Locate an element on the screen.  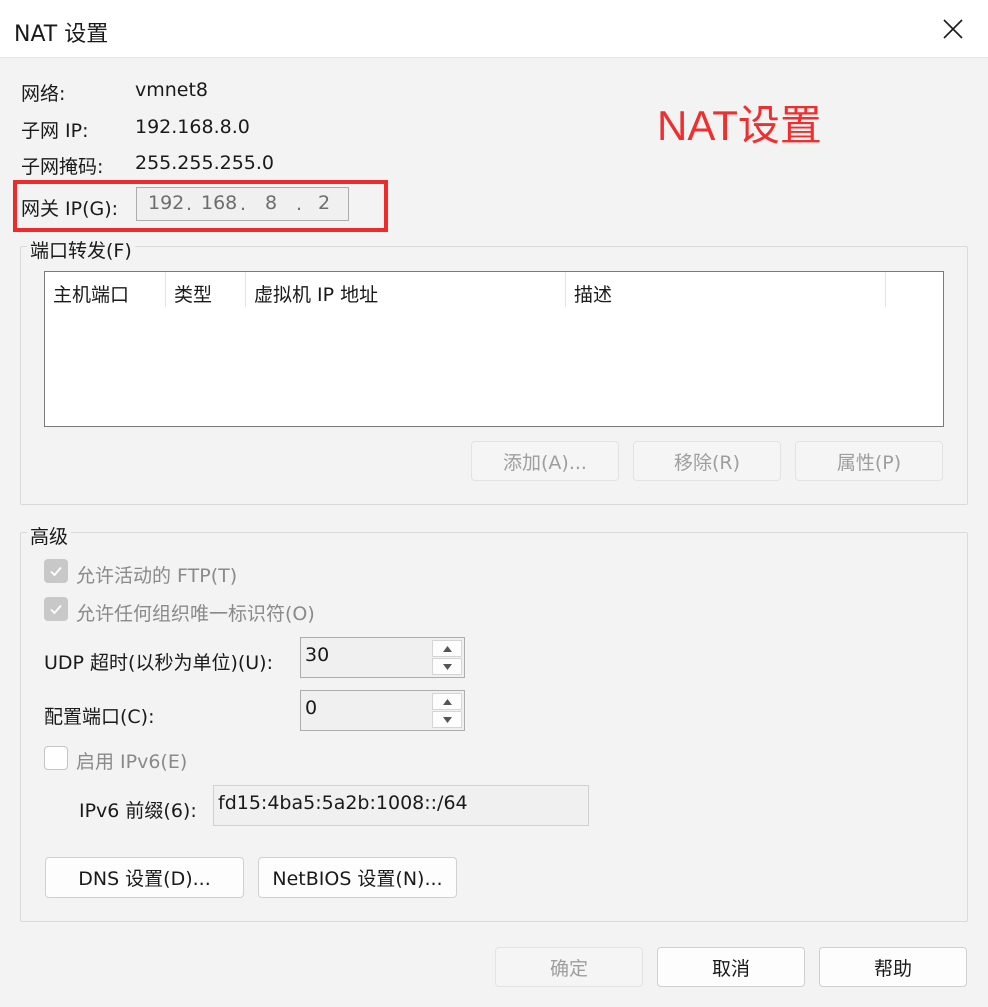
ok-button: 确定 is located at coordinates (569, 967).